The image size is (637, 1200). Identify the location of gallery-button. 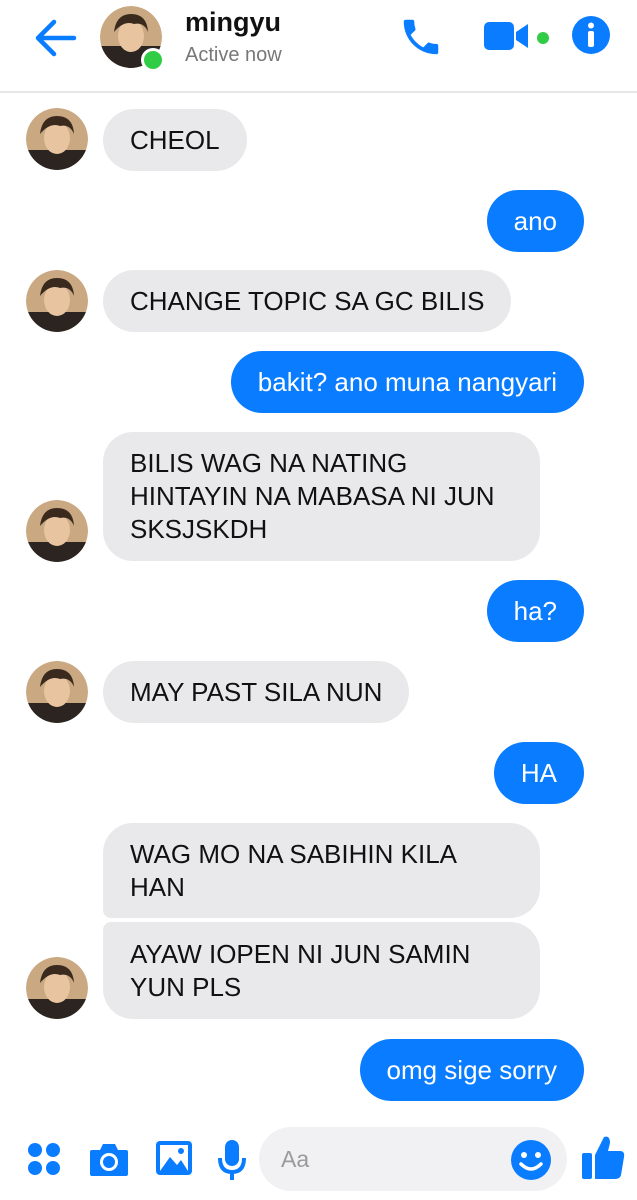
(174, 1158).